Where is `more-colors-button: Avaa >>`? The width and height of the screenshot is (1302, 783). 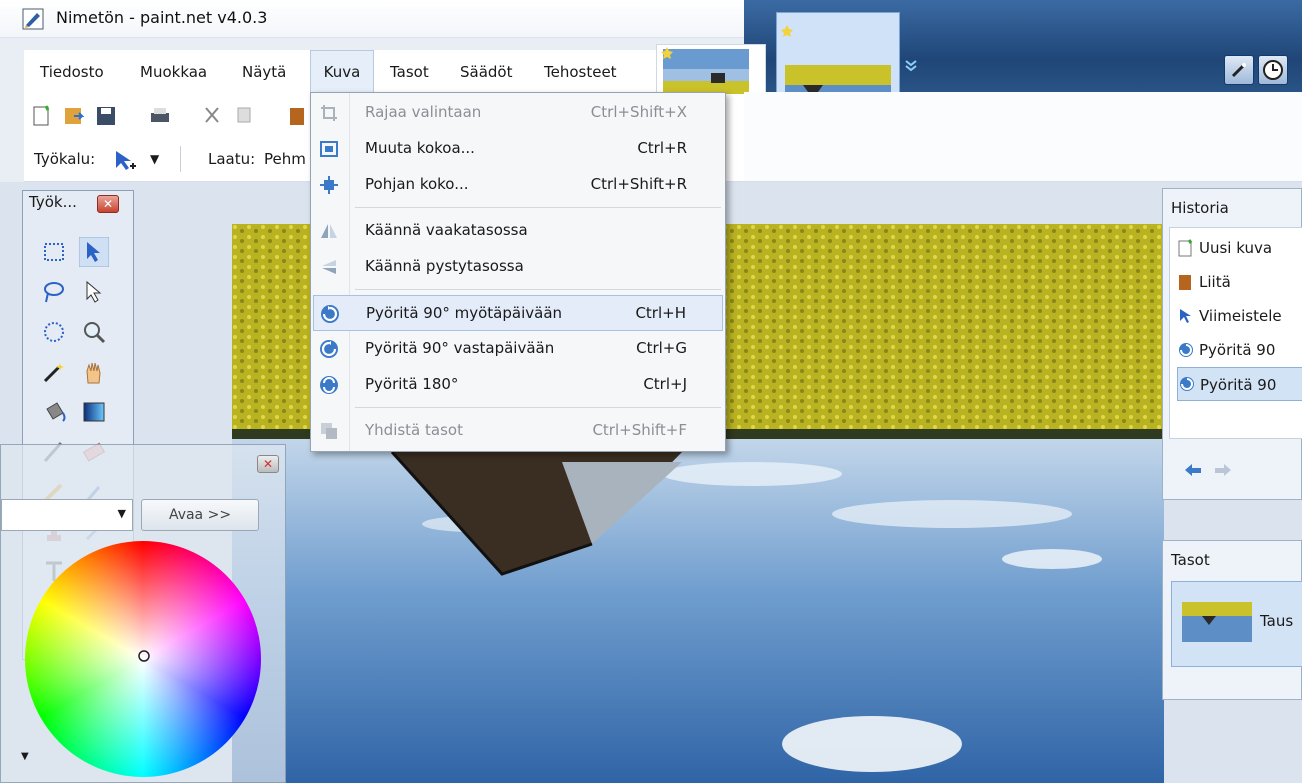
more-colors-button: Avaa >> is located at coordinates (200, 515).